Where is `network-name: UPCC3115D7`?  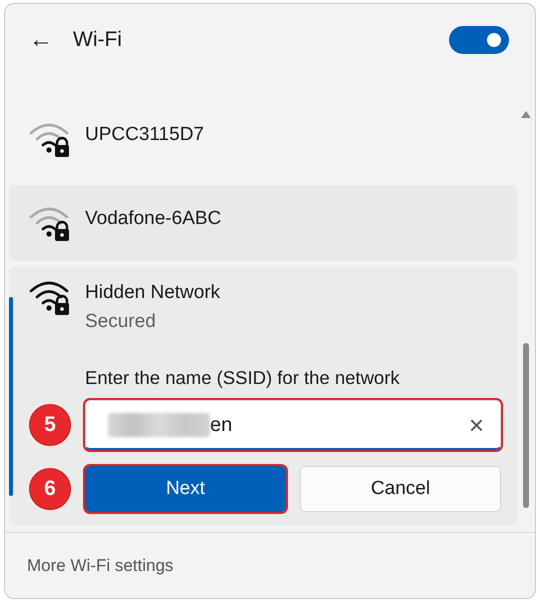
network-name: UPCC3115D7 is located at coordinates (144, 134).